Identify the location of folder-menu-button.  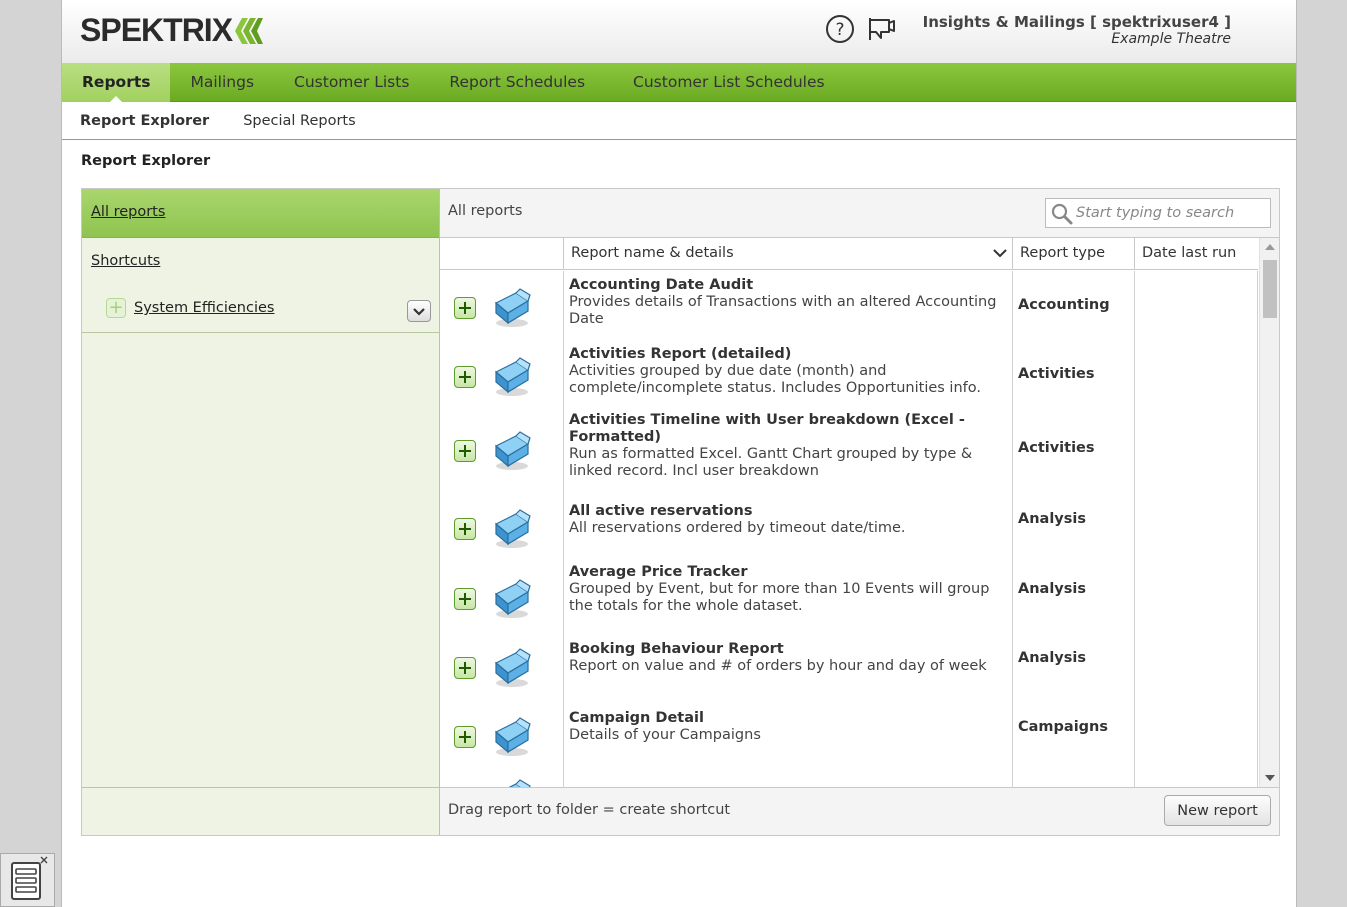
(419, 311).